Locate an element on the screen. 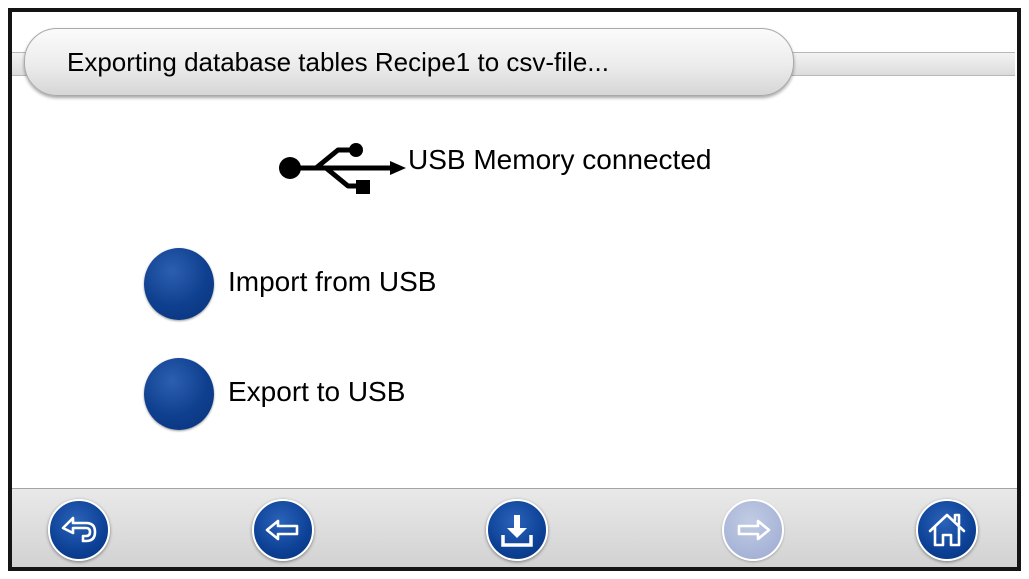  arrow-right-icon is located at coordinates (754, 530).